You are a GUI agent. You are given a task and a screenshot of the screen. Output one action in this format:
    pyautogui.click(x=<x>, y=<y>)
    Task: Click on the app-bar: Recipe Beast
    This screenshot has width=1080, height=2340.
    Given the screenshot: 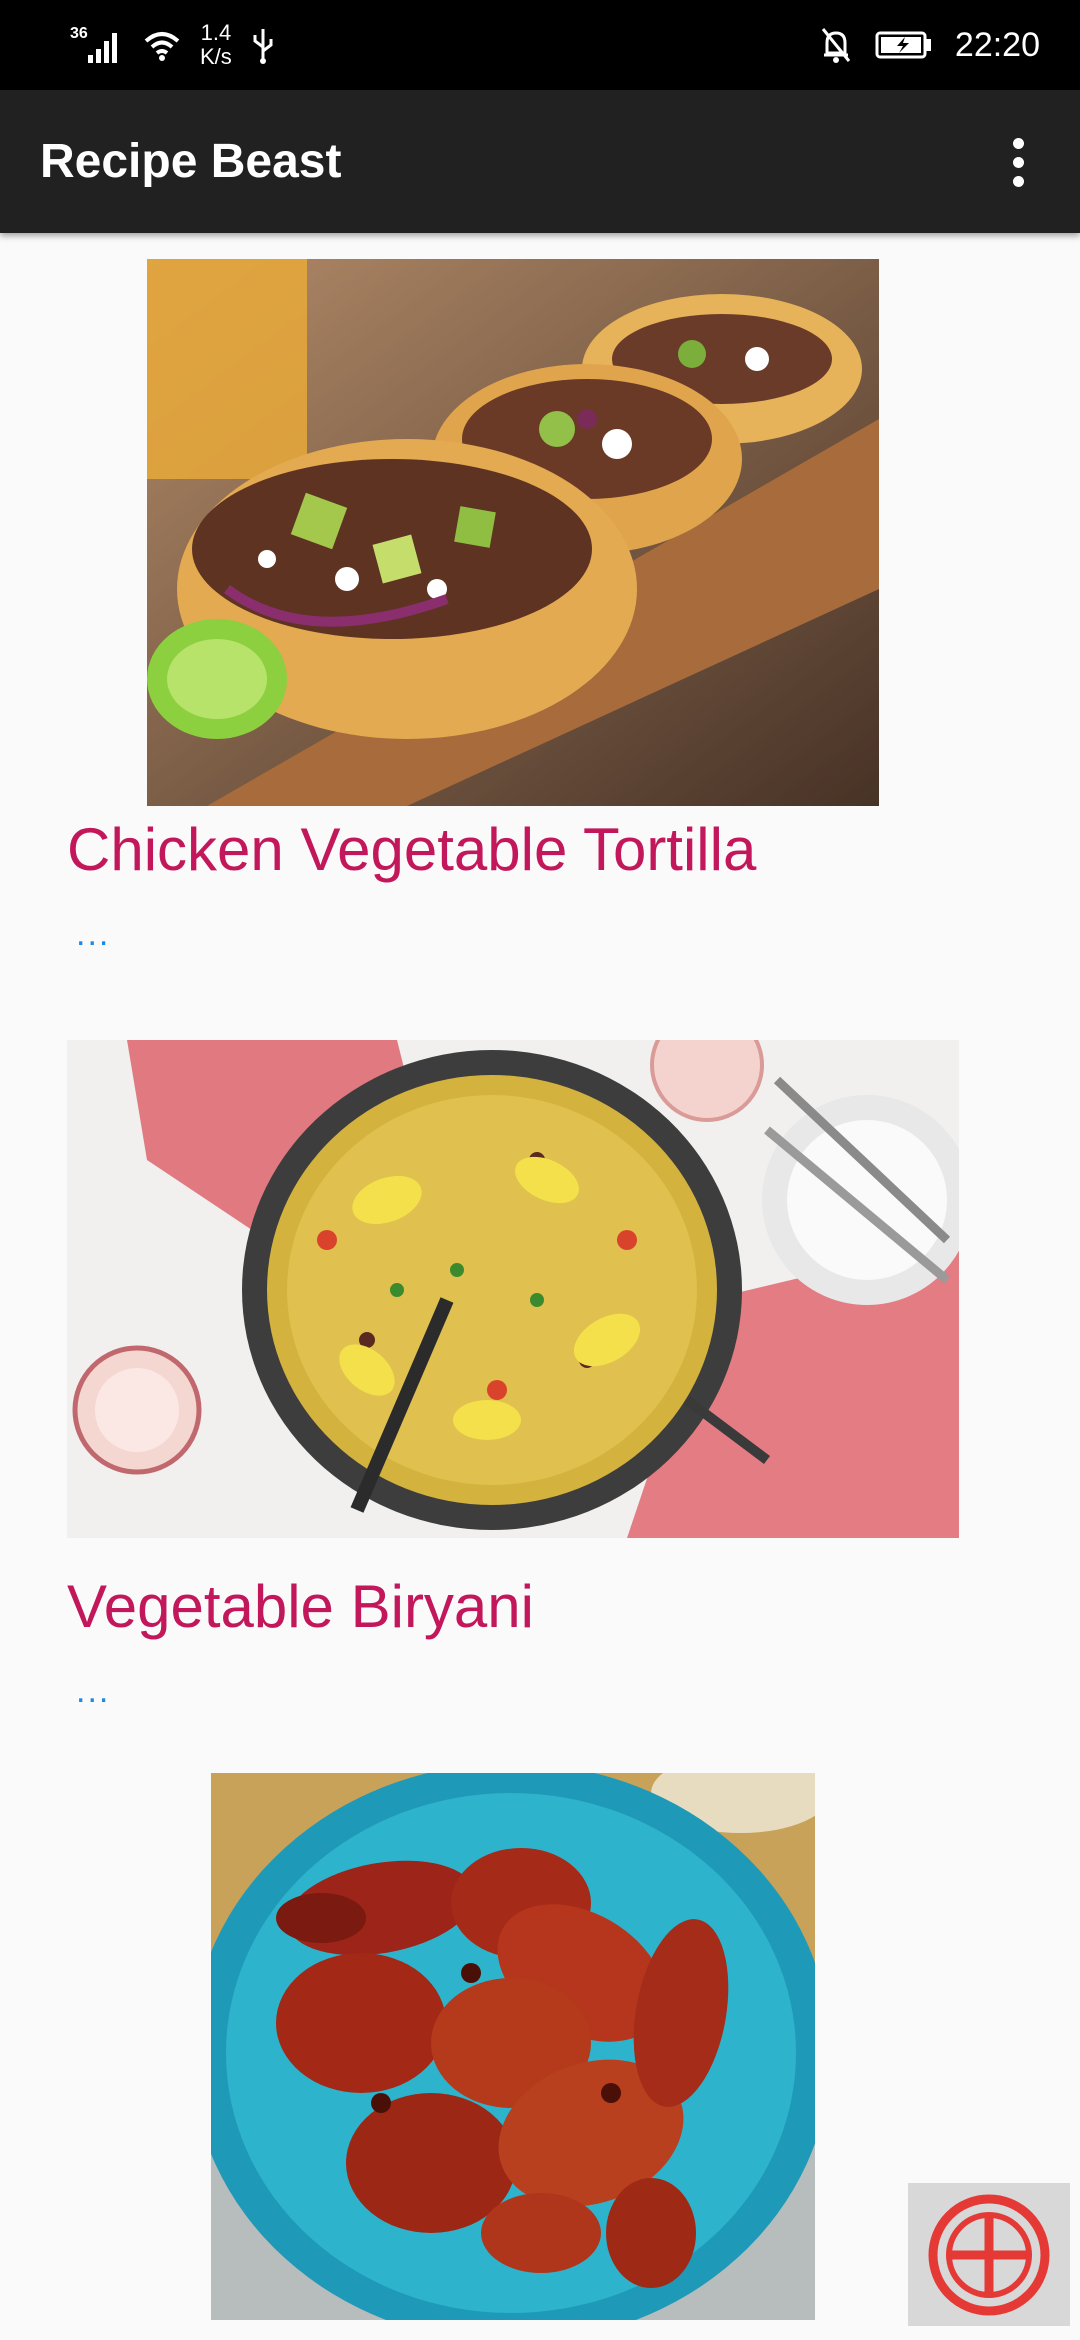 What is the action you would take?
    pyautogui.click(x=540, y=161)
    